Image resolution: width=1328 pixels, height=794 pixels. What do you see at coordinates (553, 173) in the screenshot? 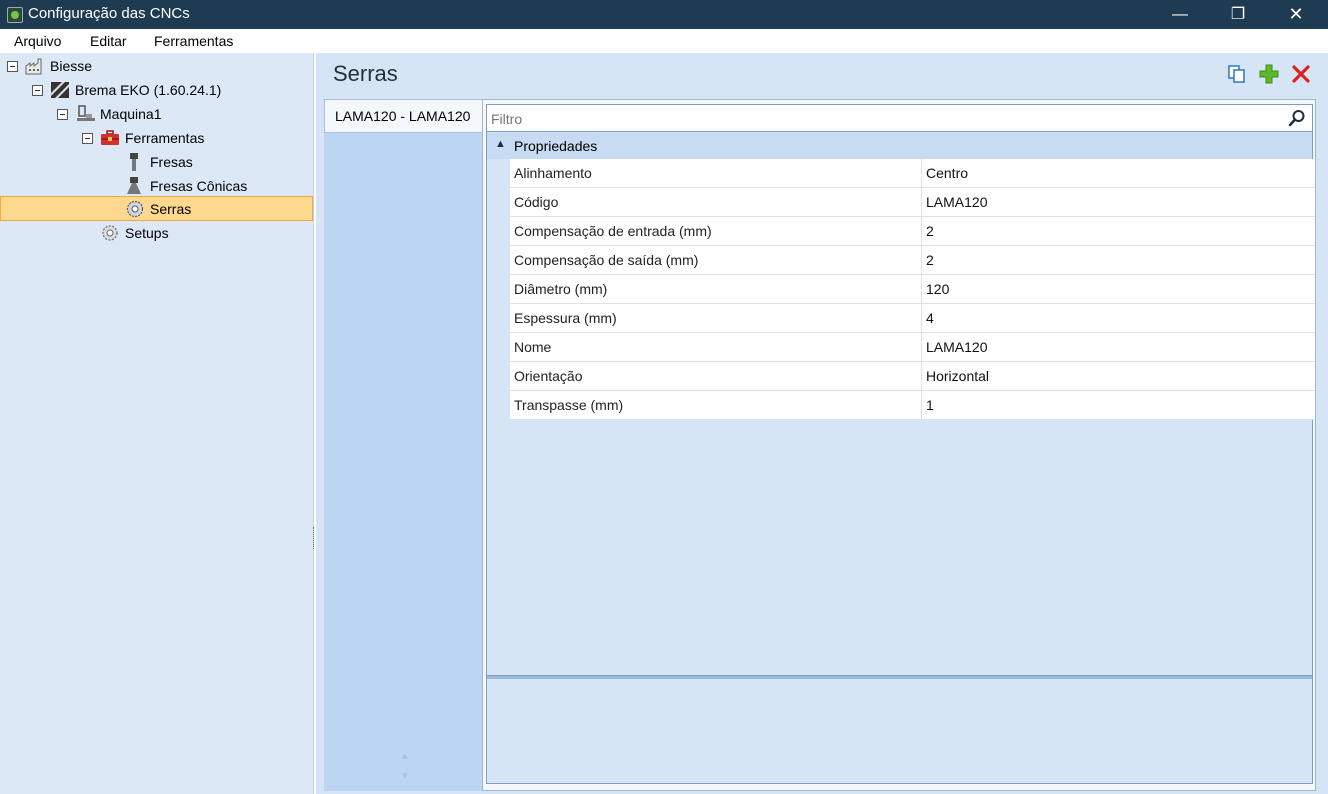
I see `property-name: Alinhamento` at bounding box center [553, 173].